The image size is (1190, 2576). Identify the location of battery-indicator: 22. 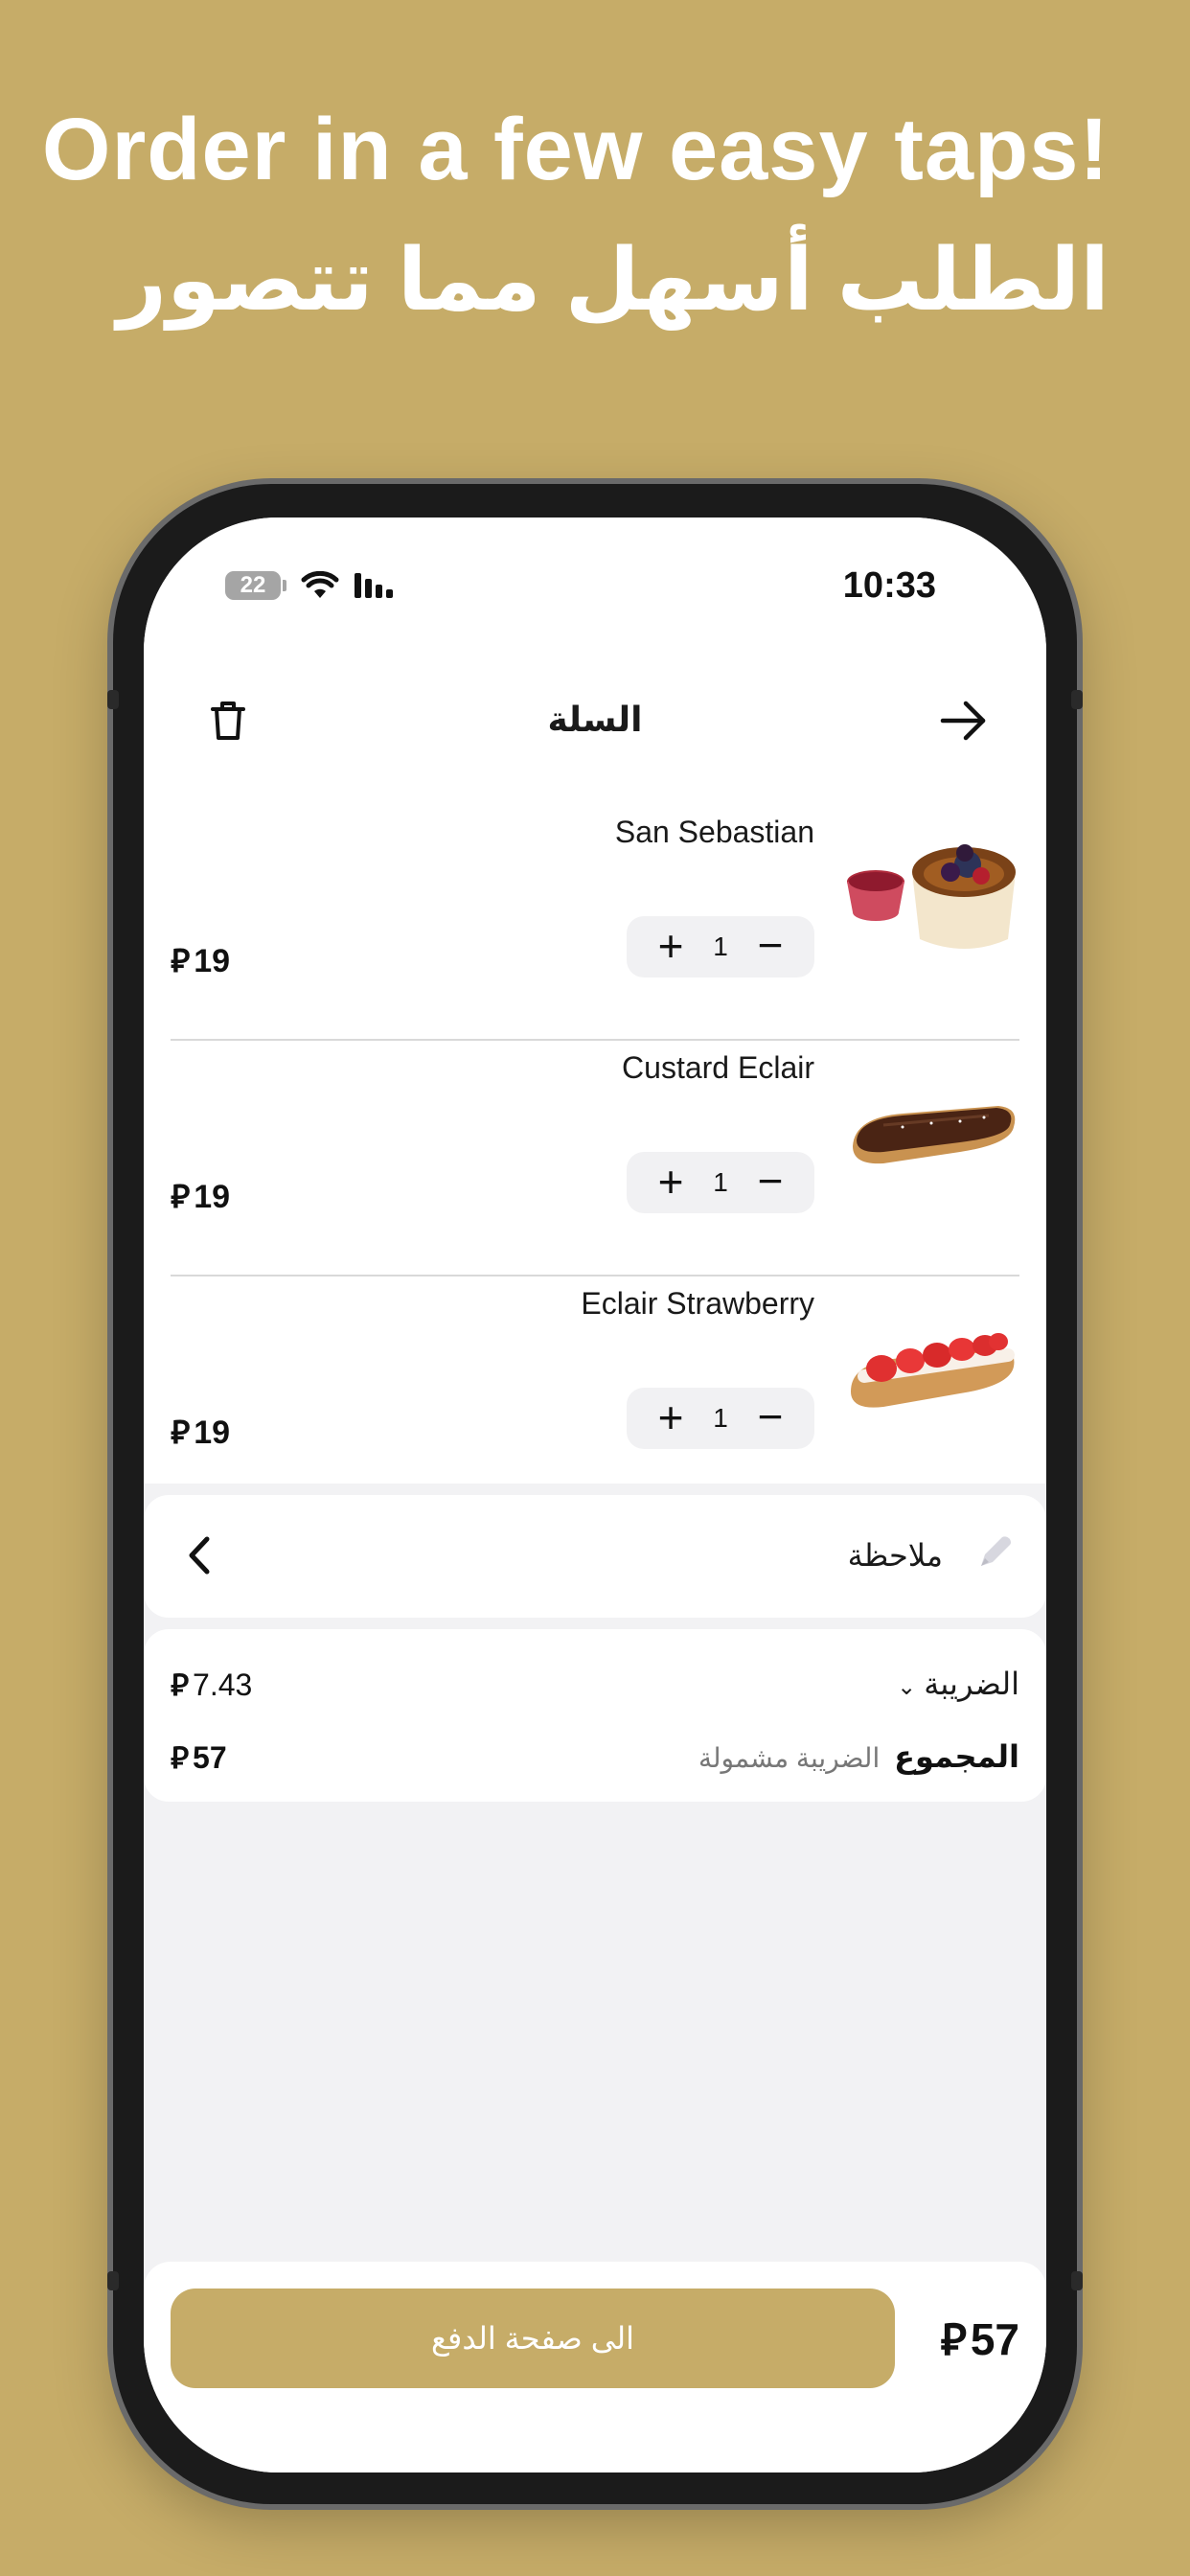
(256, 585).